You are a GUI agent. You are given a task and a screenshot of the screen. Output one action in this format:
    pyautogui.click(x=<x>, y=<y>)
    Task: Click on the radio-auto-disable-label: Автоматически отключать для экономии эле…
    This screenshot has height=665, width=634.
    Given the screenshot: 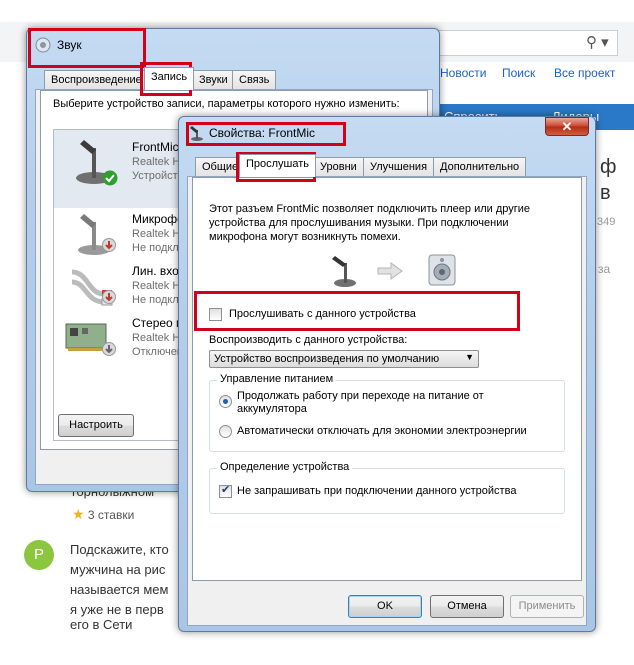 What is the action you would take?
    pyautogui.click(x=382, y=431)
    